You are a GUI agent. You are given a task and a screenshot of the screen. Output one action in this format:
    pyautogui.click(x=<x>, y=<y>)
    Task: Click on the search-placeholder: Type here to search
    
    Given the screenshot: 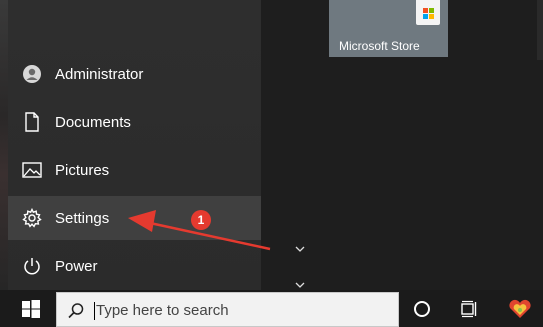 What is the action you would take?
    pyautogui.click(x=162, y=310)
    